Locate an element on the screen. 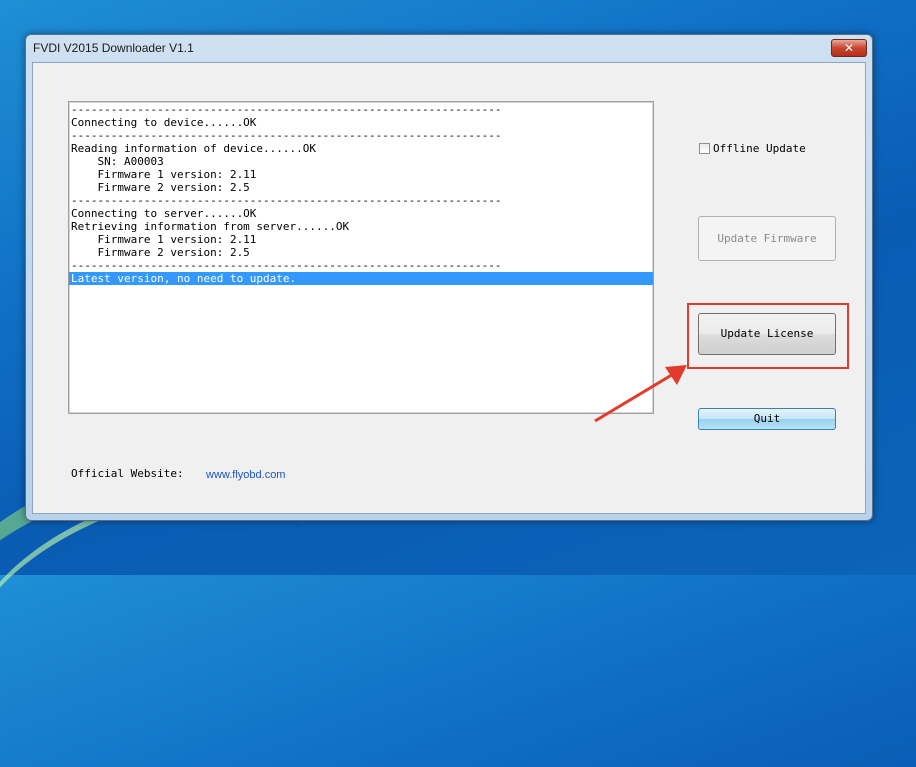 The height and width of the screenshot is (767, 916). offline-update-label: Offline Update is located at coordinates (759, 148).